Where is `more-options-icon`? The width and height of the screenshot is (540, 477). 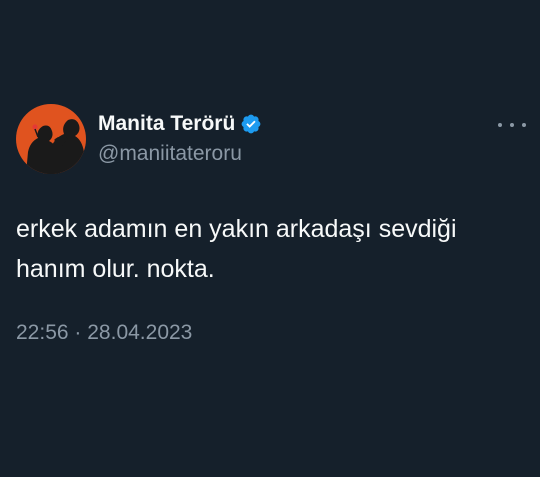
more-options-icon is located at coordinates (512, 125).